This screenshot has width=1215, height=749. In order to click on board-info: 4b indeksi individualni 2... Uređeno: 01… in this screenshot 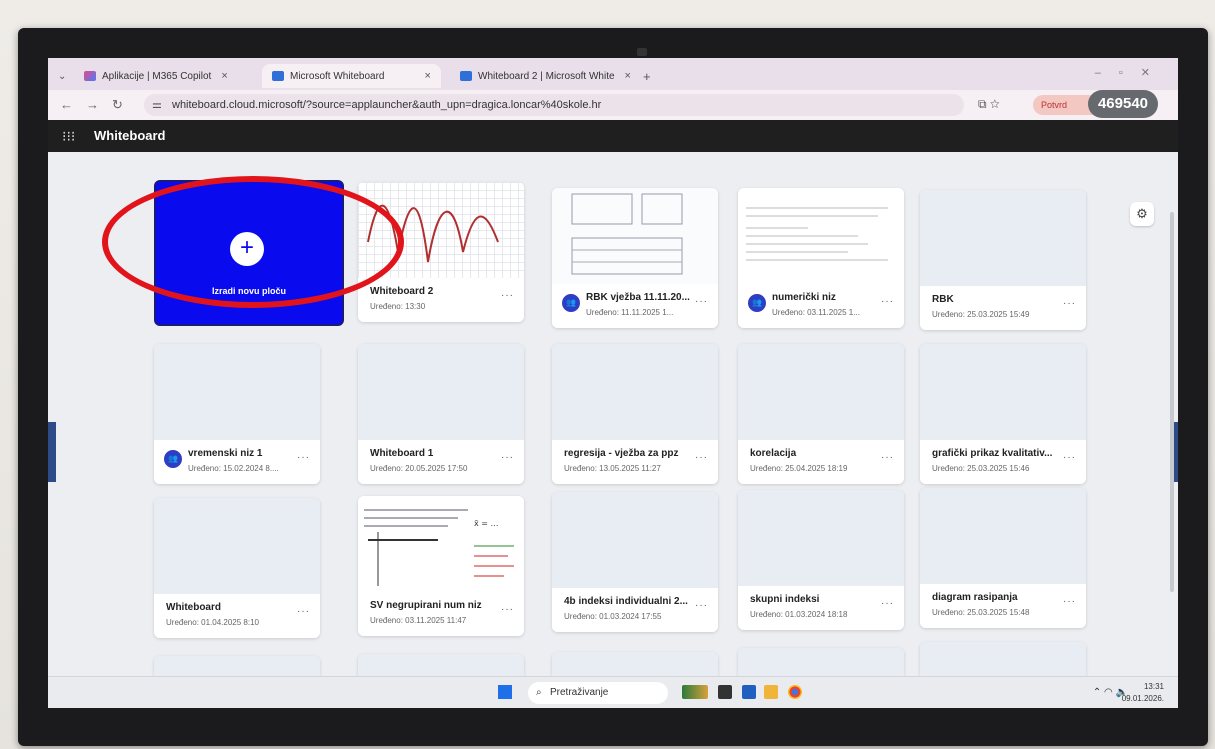, I will do `click(635, 610)`.